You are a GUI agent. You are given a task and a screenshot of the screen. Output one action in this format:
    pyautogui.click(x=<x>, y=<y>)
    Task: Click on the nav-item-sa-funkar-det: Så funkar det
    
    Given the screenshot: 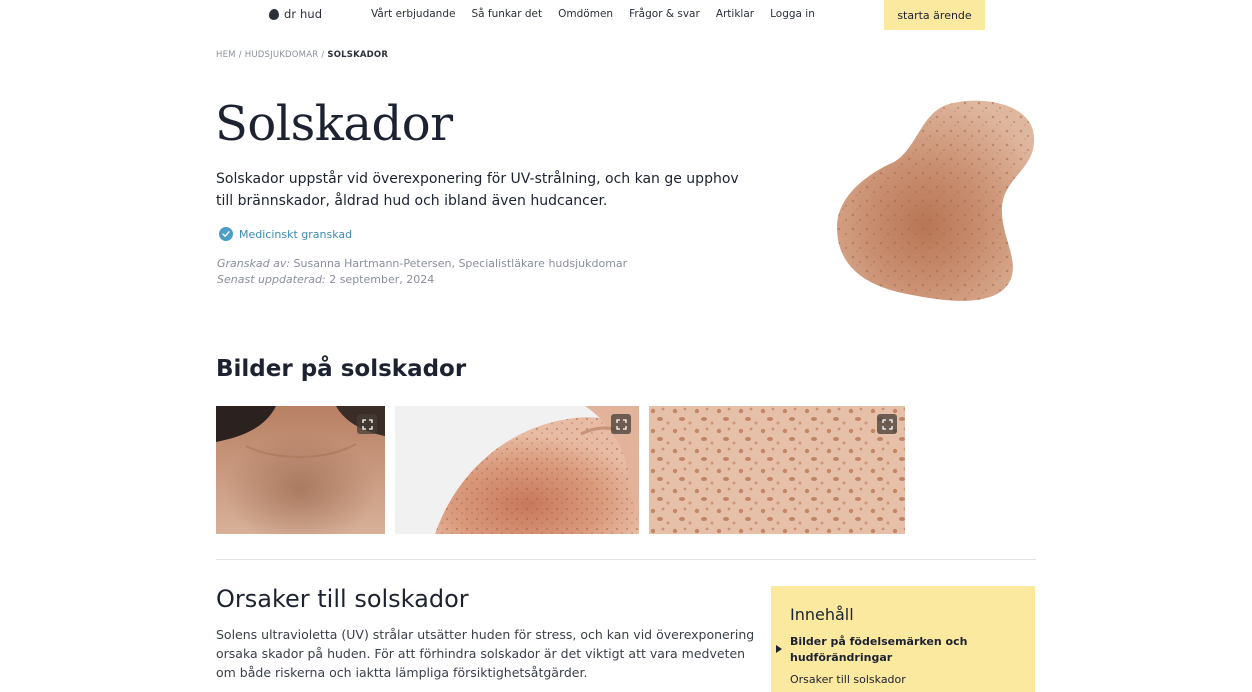 What is the action you would take?
    pyautogui.click(x=506, y=14)
    